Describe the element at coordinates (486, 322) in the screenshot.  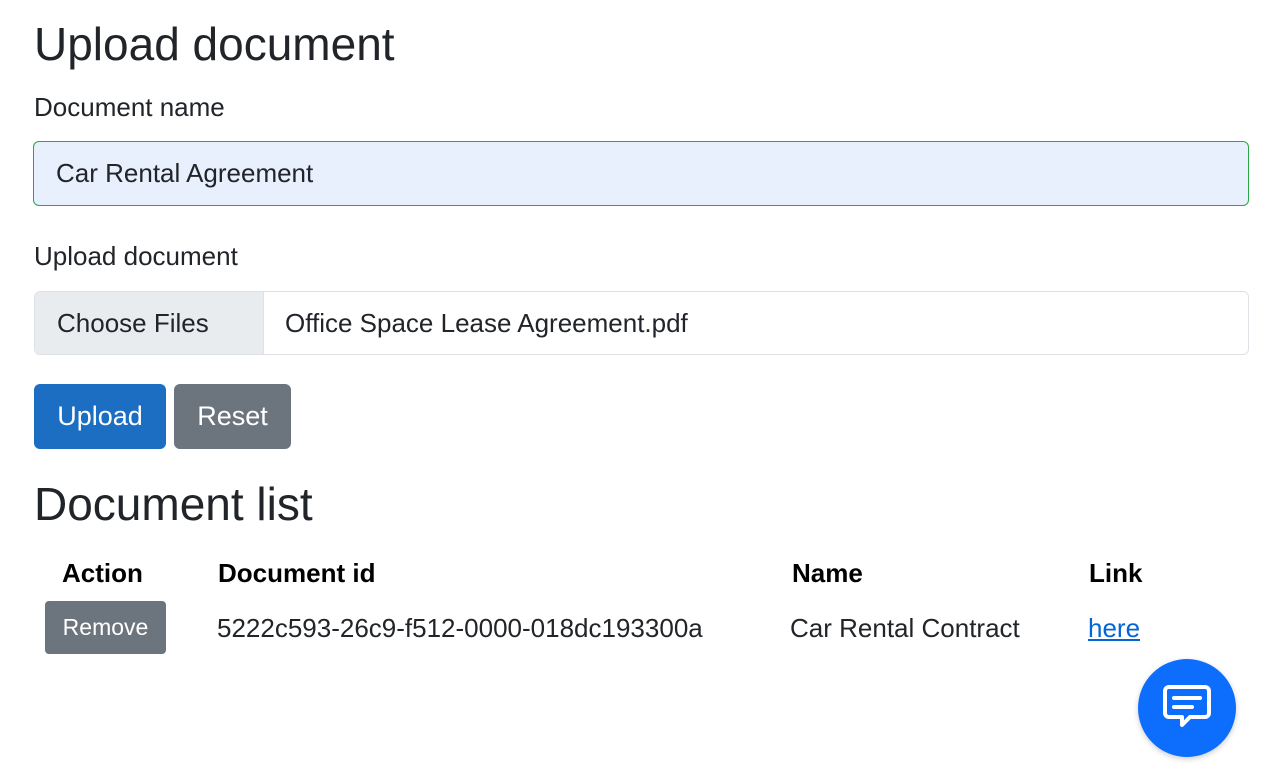
I see `selected-file-name: Office Space Lease Agreement.pdf` at that location.